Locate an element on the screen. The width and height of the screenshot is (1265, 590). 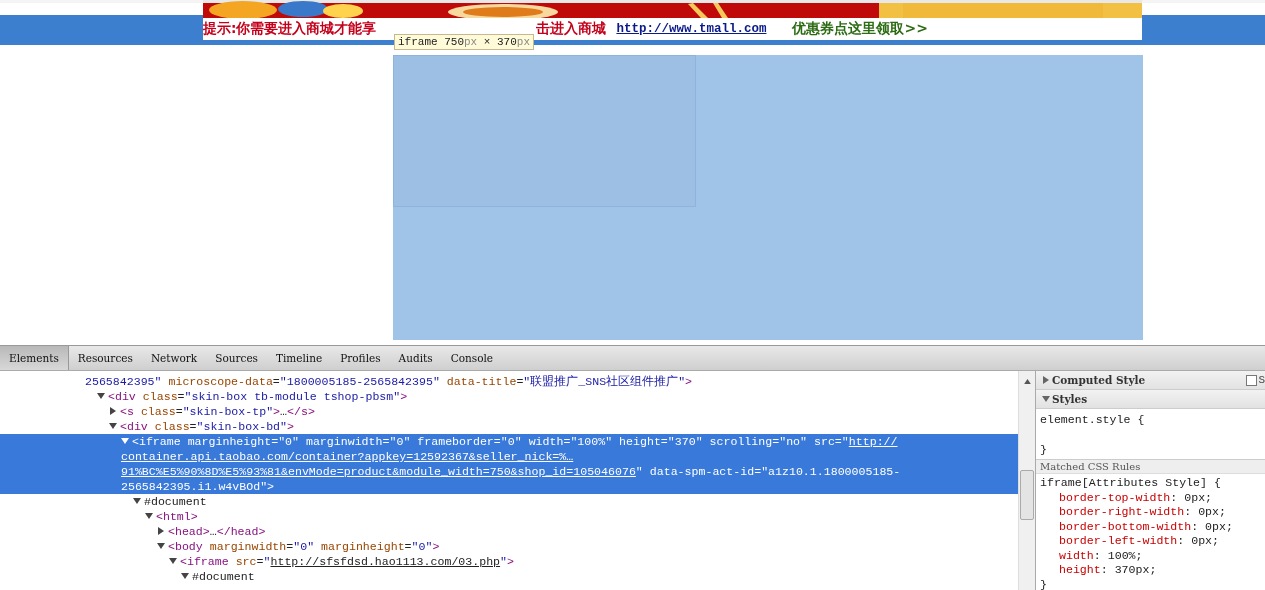
panel-tab: Elements is located at coordinates (34, 358).